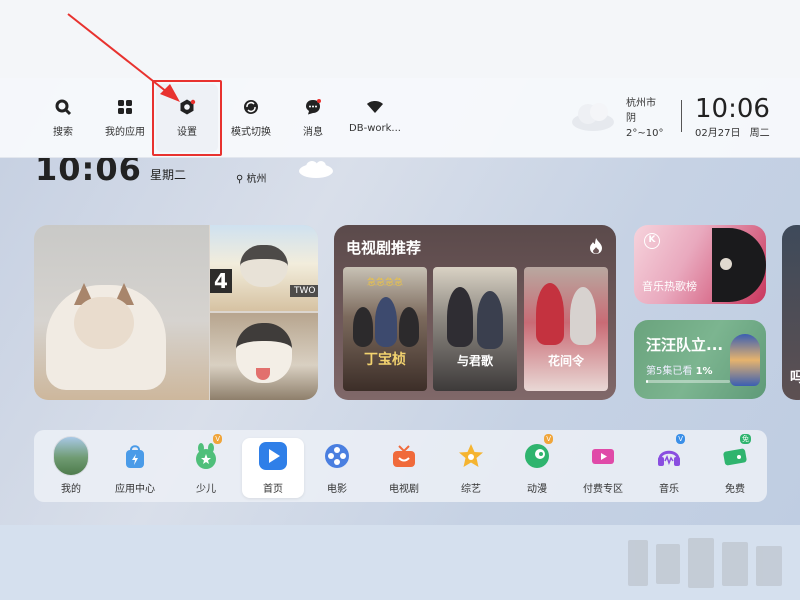 The width and height of the screenshot is (800, 600). What do you see at coordinates (645, 133) in the screenshot?
I see `weather-temp: 2°~10°` at bounding box center [645, 133].